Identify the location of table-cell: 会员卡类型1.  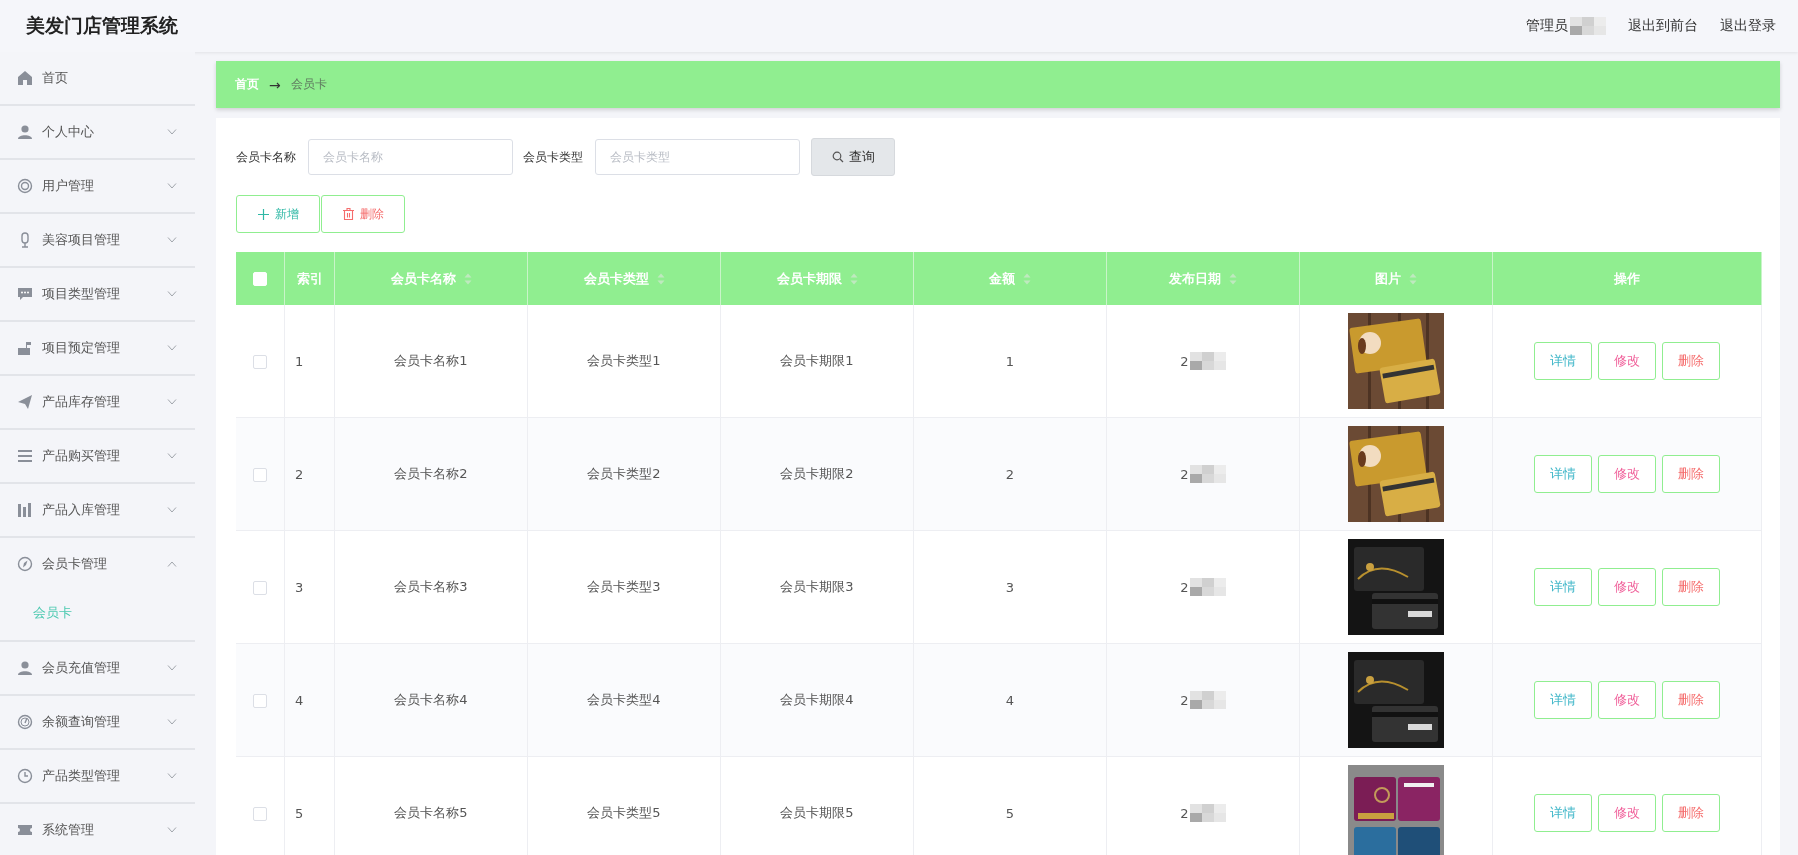
(624, 360).